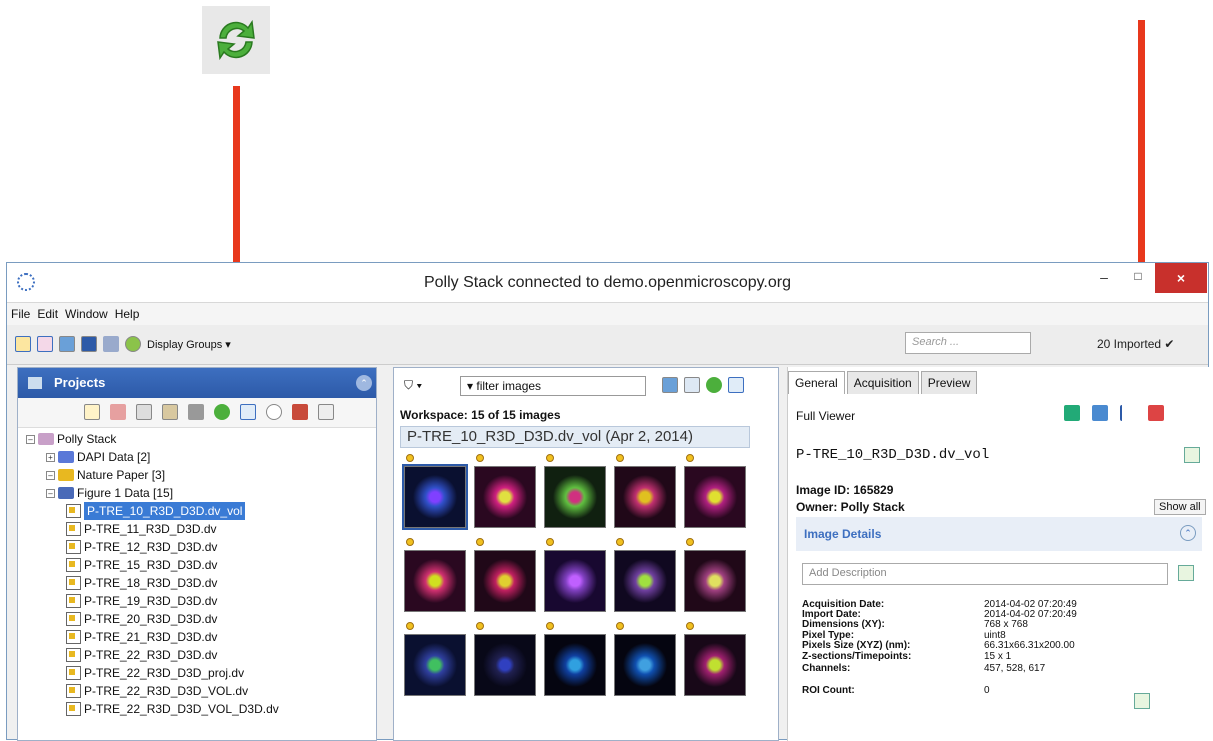 The image size is (1213, 741). What do you see at coordinates (714, 385) in the screenshot?
I see `workspace-refresh-icon` at bounding box center [714, 385].